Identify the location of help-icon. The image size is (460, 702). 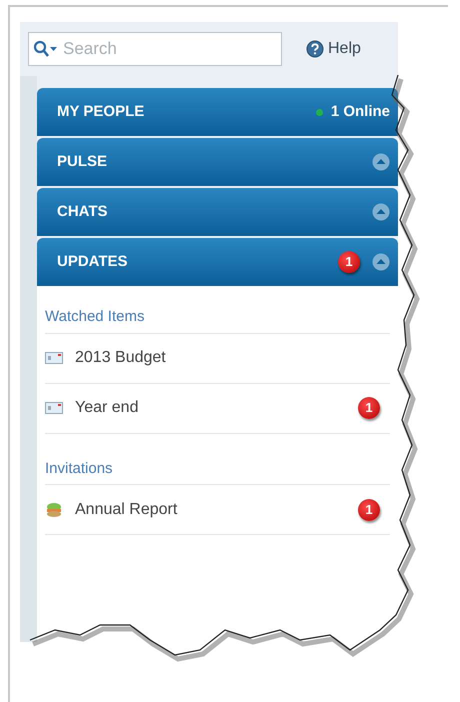
(315, 49).